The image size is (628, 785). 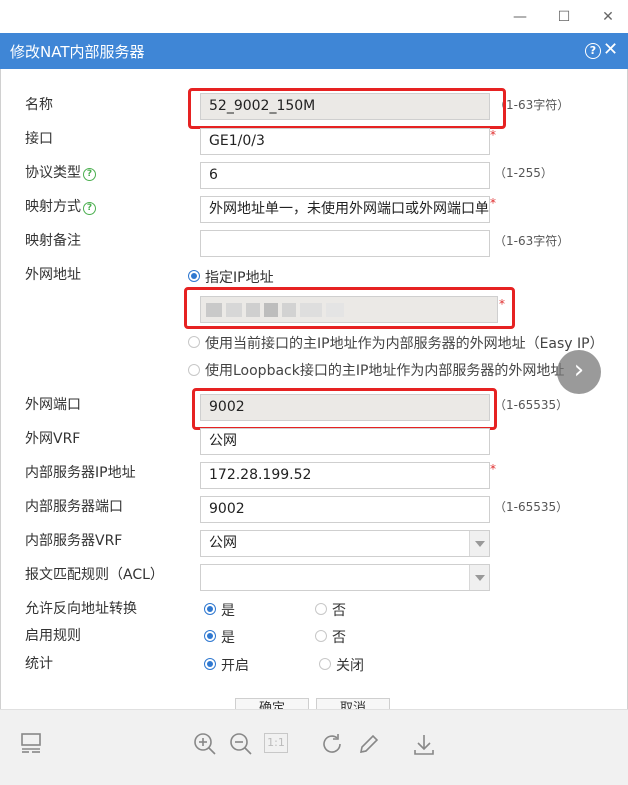 What do you see at coordinates (345, 509) in the screenshot?
I see `internal-port-input: 9002` at bounding box center [345, 509].